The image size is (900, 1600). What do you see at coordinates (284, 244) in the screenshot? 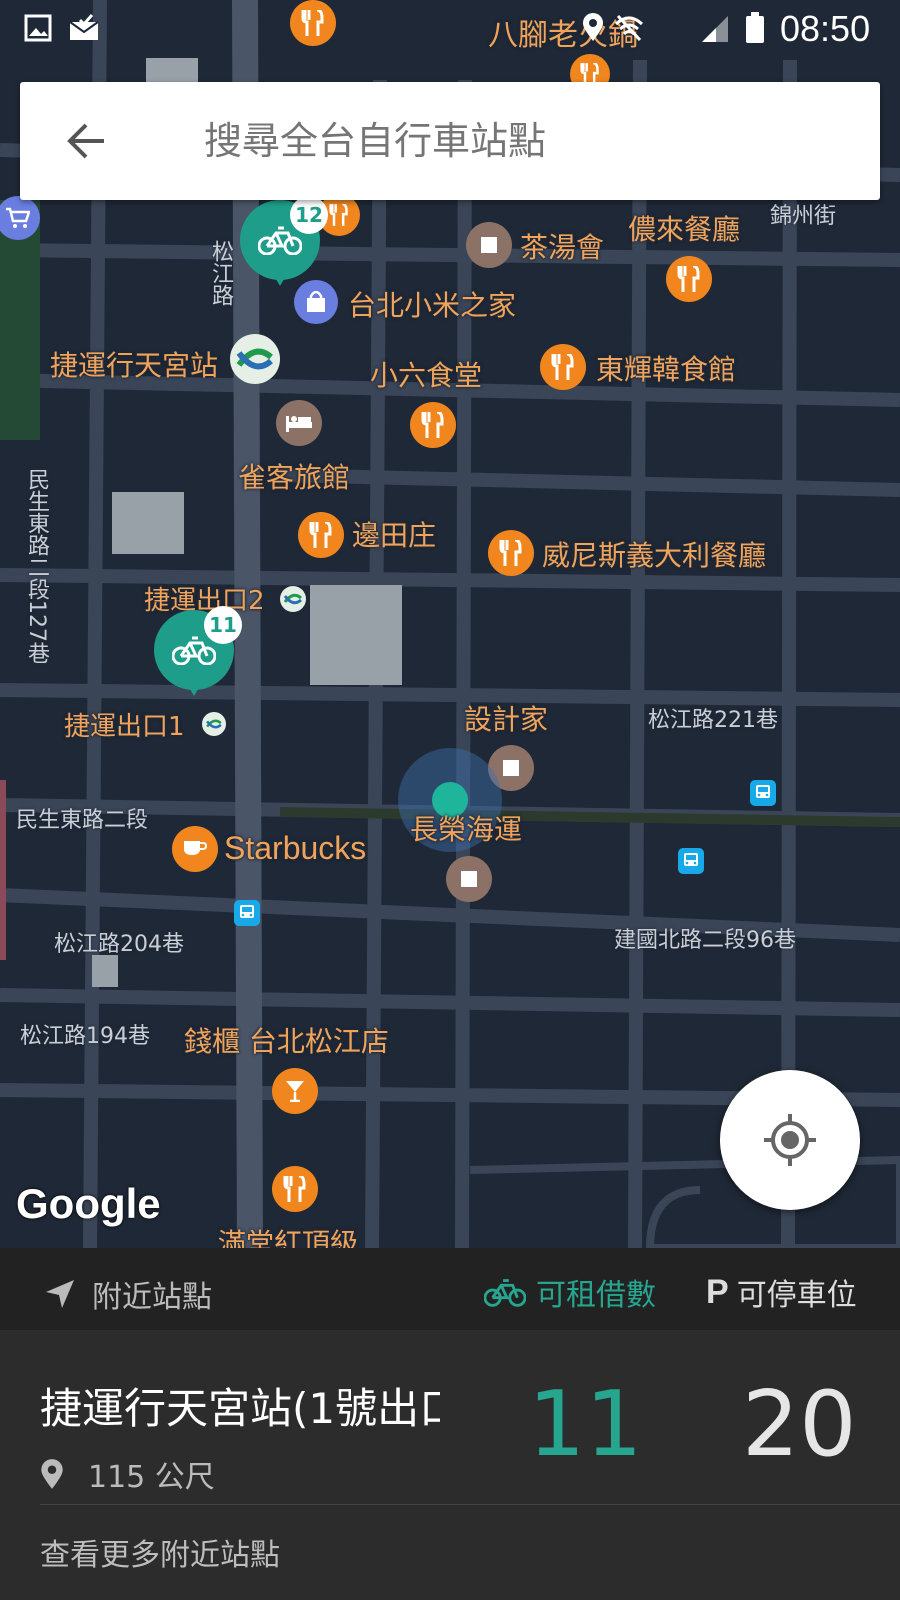
I see `bike-station-marker: 12` at bounding box center [284, 244].